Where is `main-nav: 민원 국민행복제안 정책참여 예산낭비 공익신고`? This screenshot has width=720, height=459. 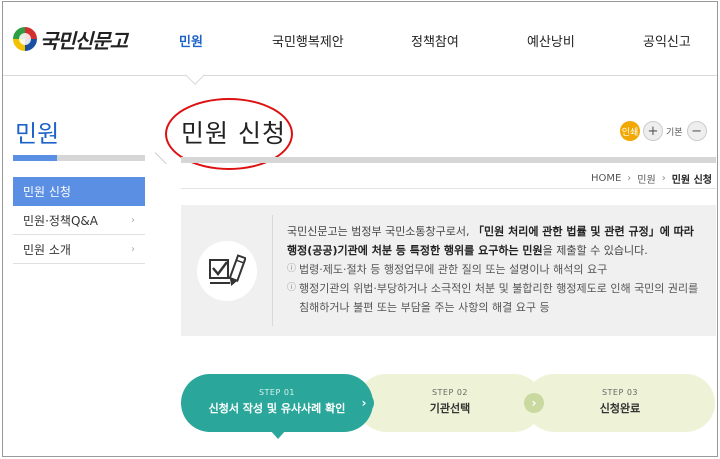 main-nav: 민원 국민행복제안 정책참여 예산낭비 공익신고 is located at coordinates (360, 41).